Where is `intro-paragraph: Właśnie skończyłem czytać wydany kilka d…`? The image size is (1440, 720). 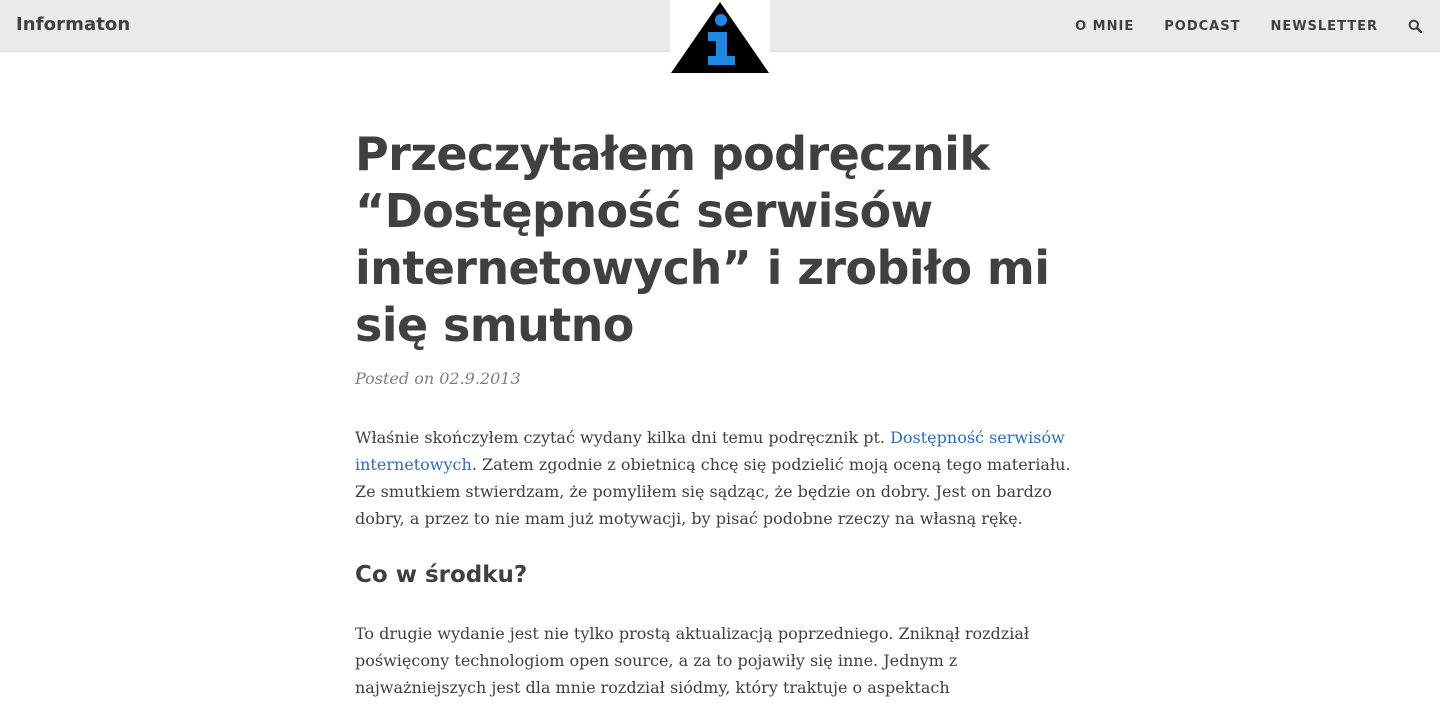
intro-paragraph: Właśnie skończyłem czytać wydany kilka d… is located at coordinates (720, 478).